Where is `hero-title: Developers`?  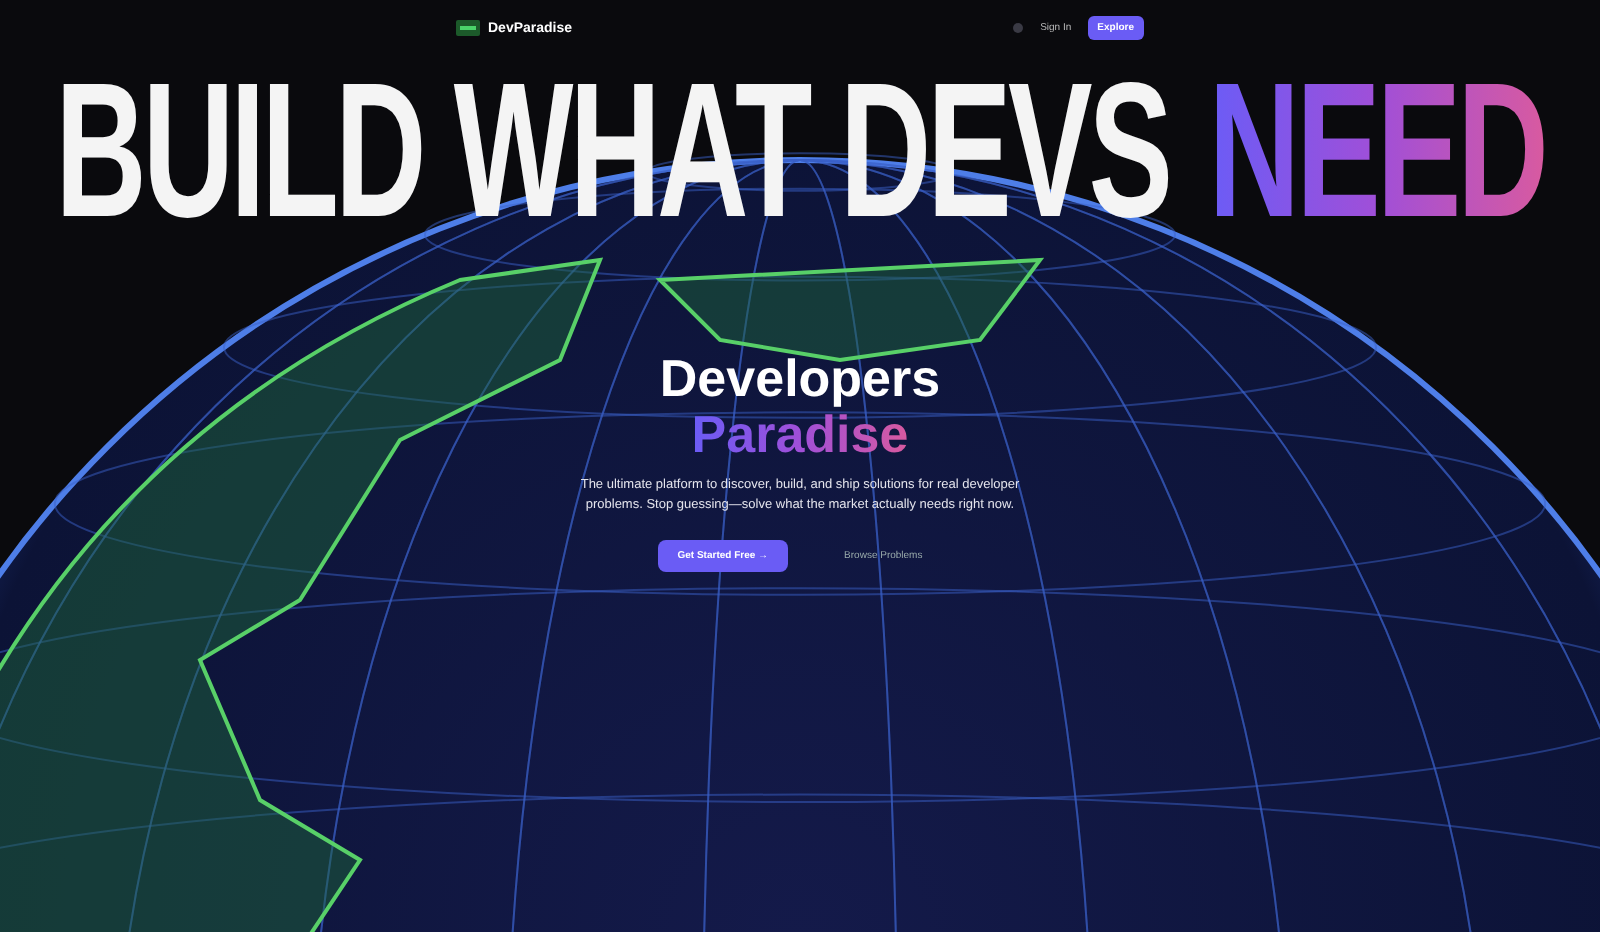
hero-title: Developers is located at coordinates (800, 379).